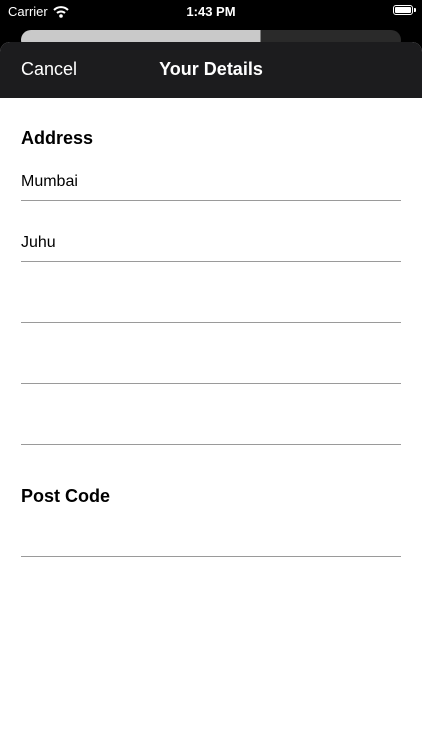  What do you see at coordinates (211, 353) in the screenshot?
I see `address-line-4-field` at bounding box center [211, 353].